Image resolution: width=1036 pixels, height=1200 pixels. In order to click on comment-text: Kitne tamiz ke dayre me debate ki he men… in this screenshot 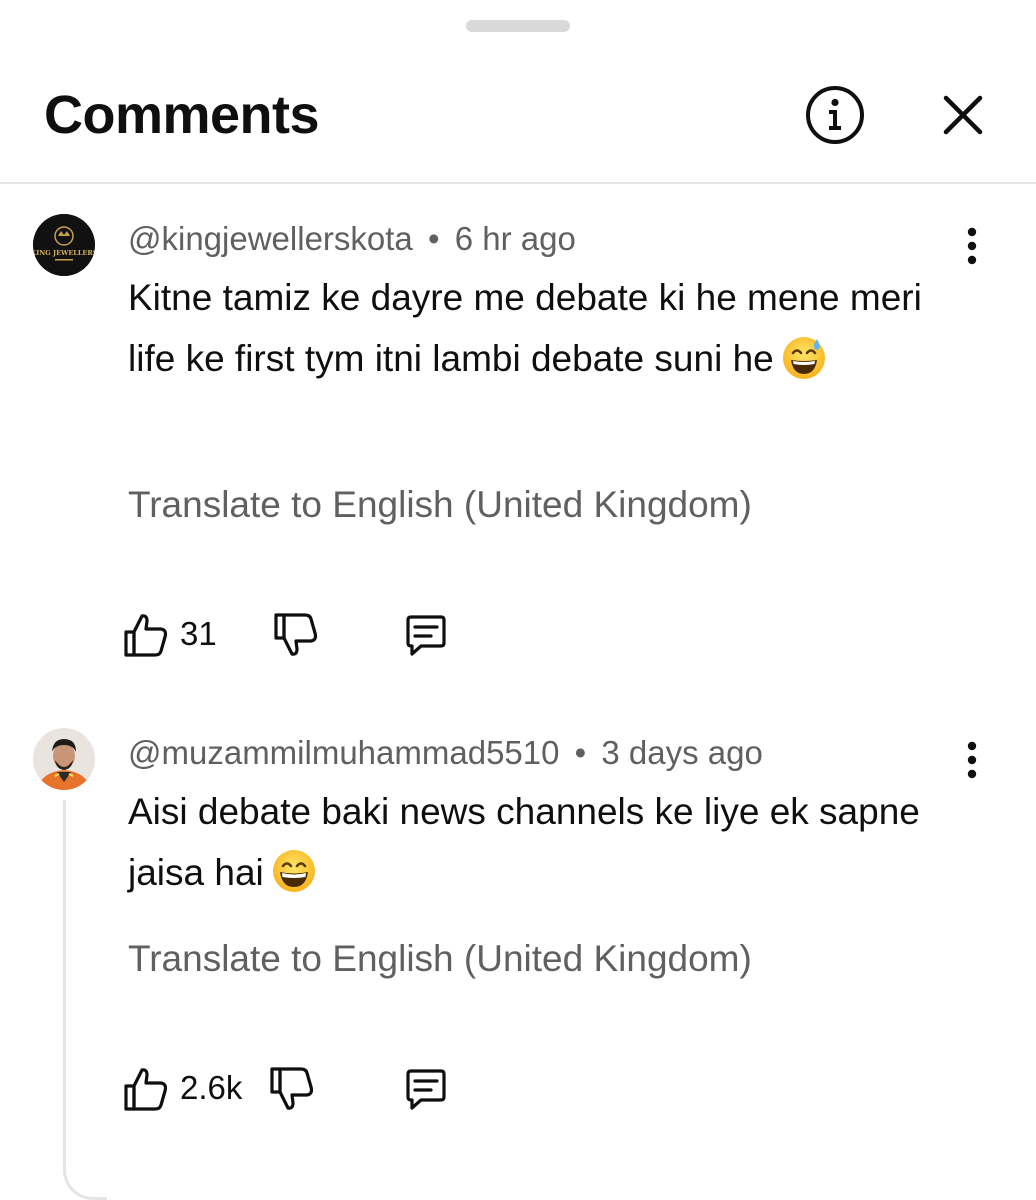, I will do `click(548, 328)`.